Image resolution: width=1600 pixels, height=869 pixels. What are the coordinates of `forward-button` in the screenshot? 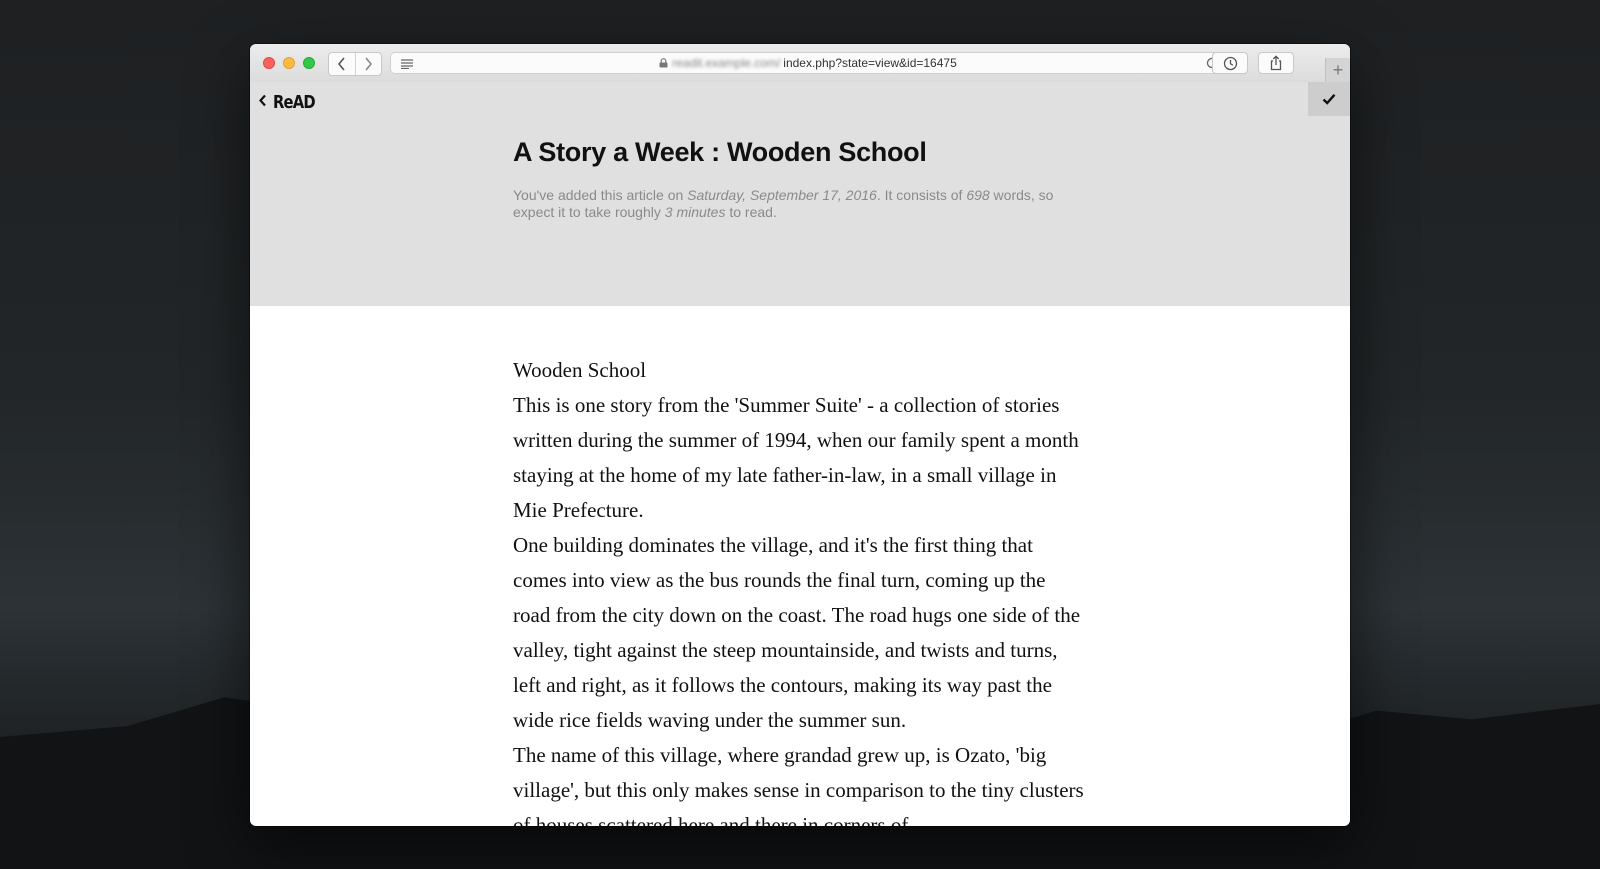 It's located at (368, 64).